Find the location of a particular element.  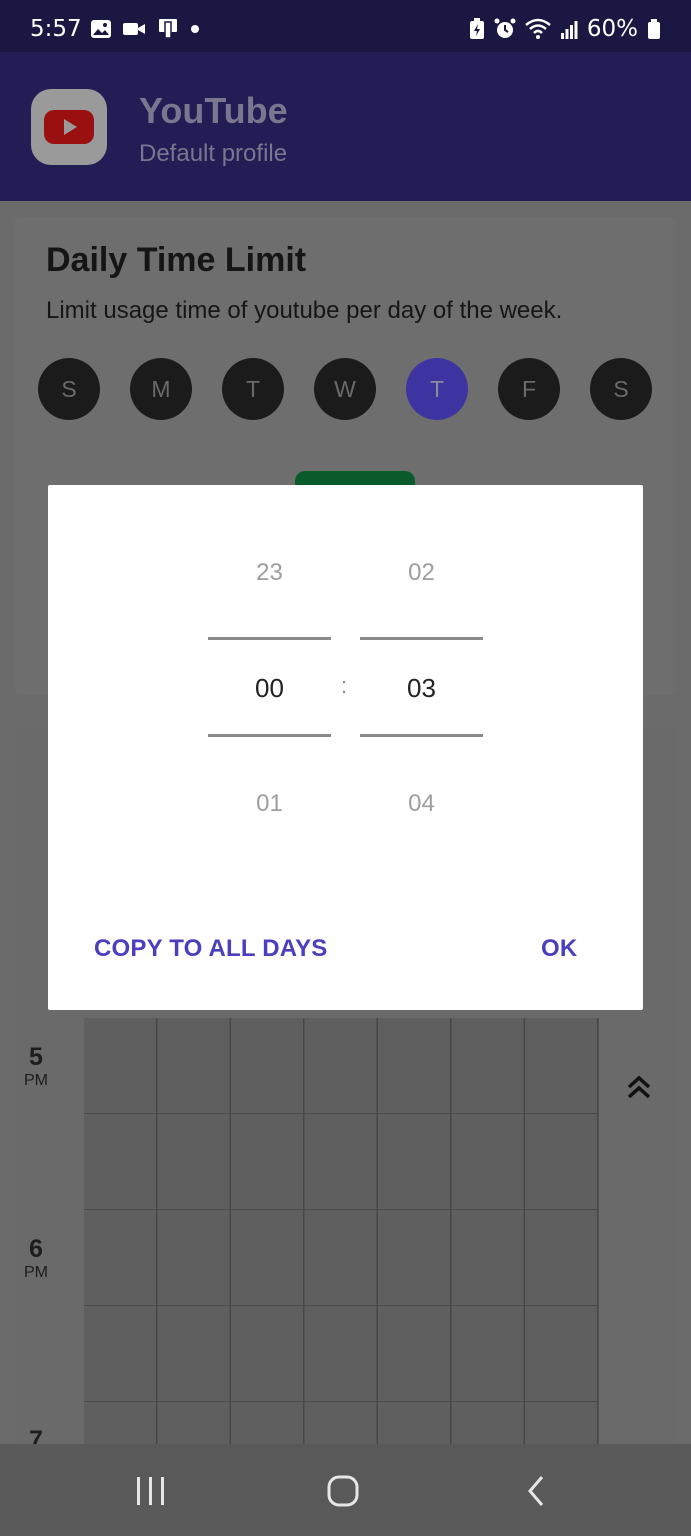

navigation-bar is located at coordinates (345, 1490).